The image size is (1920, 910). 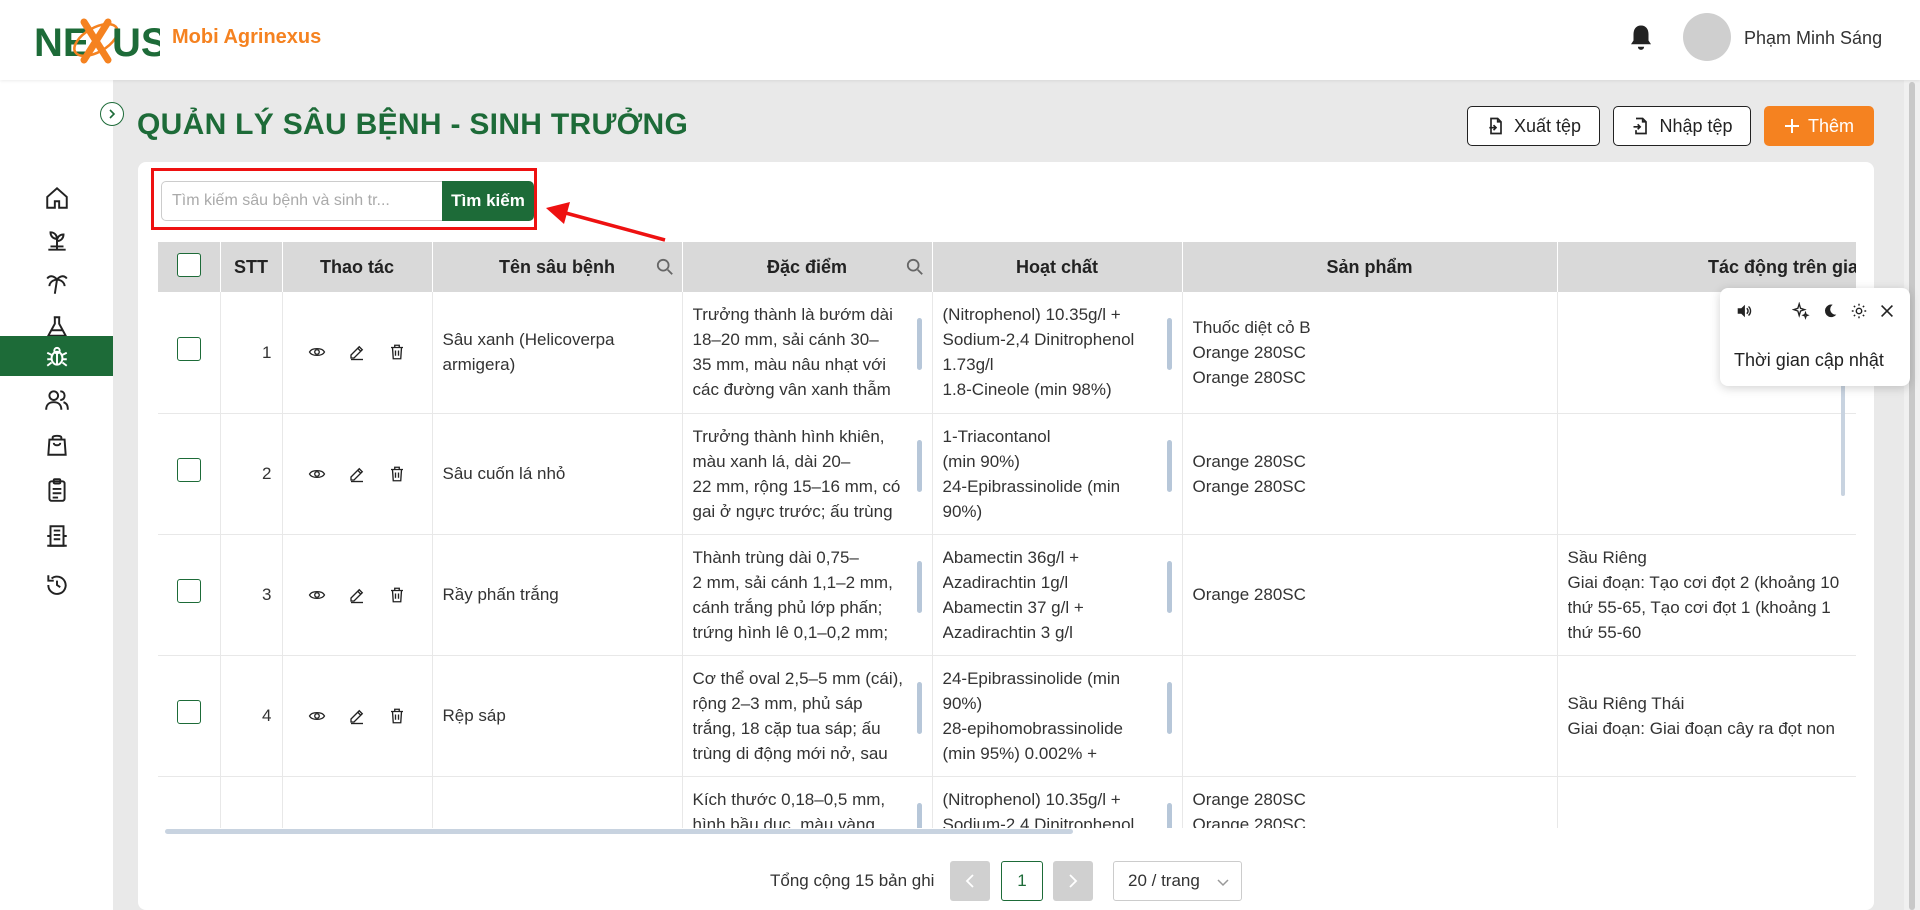 I want to click on sidebar-item-crop, so click(x=56, y=284).